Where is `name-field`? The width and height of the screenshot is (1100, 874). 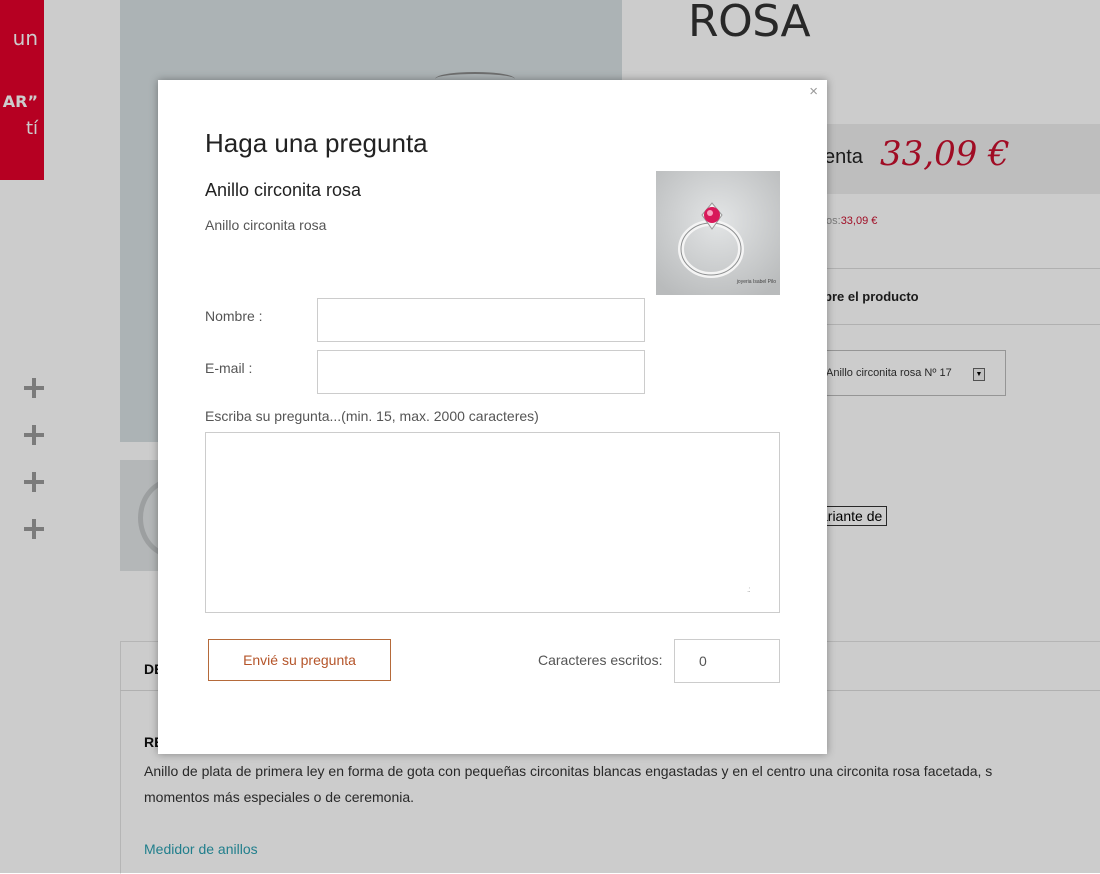
name-field is located at coordinates (481, 320).